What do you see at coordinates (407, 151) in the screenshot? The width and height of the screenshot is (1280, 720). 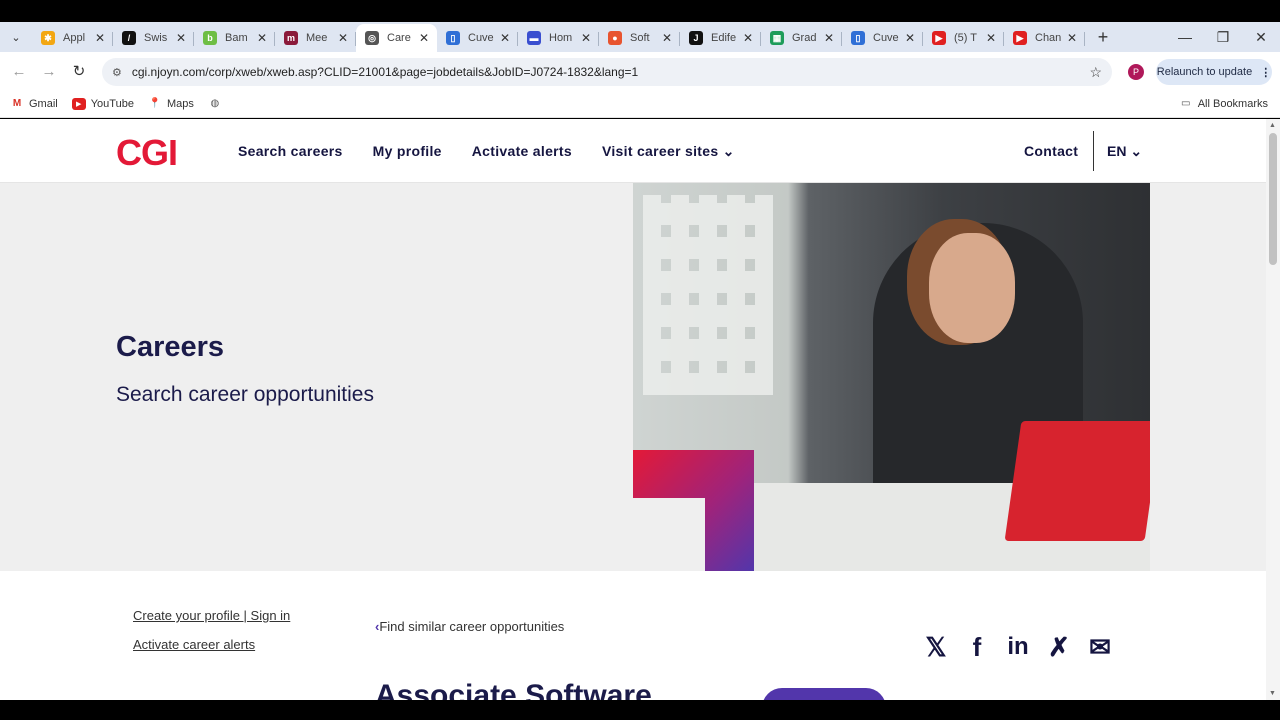 I see `menu-my-profile: My profile` at bounding box center [407, 151].